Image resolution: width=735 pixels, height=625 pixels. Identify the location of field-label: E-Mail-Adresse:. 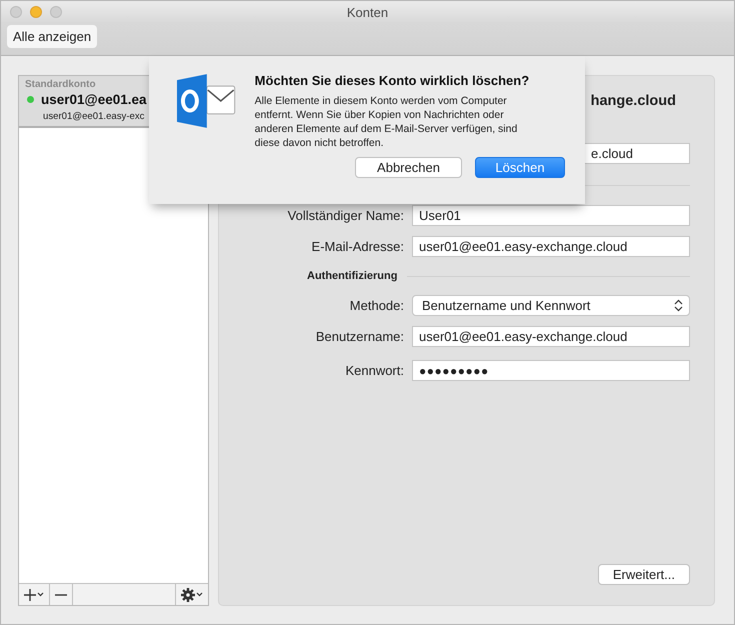
(357, 246).